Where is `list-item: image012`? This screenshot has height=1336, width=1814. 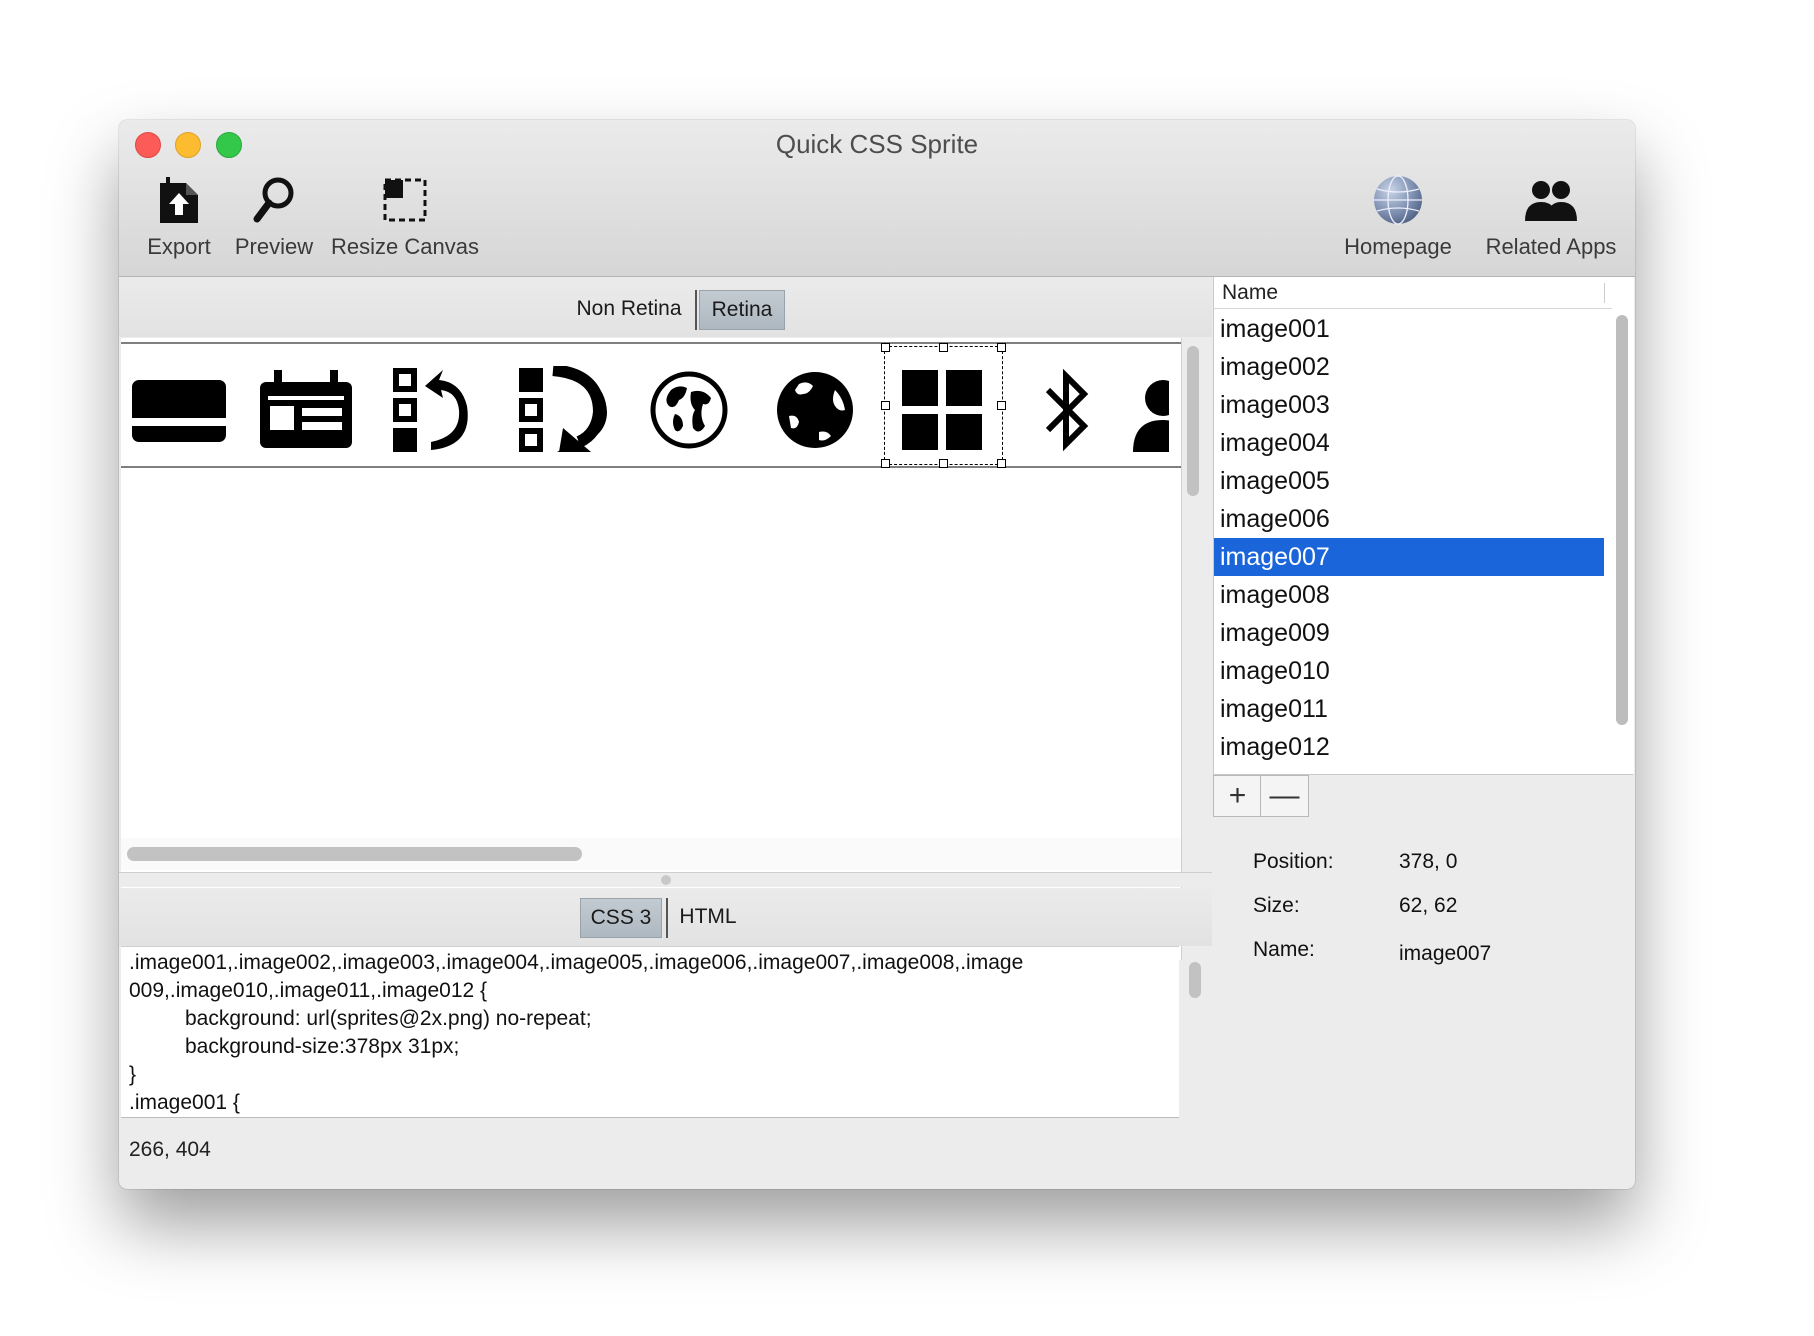 list-item: image012 is located at coordinates (1409, 747).